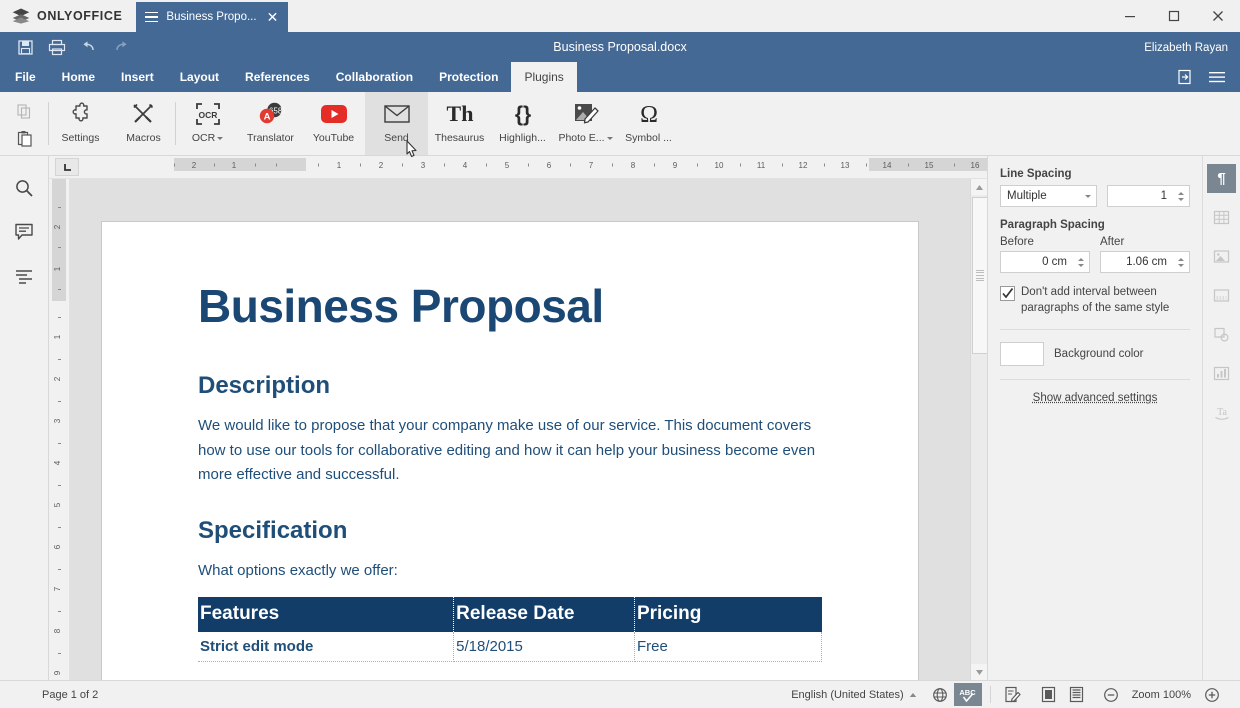 The height and width of the screenshot is (708, 1240). Describe the element at coordinates (1045, 262) in the screenshot. I see `spacing-before-stepper: 0 cm` at that location.